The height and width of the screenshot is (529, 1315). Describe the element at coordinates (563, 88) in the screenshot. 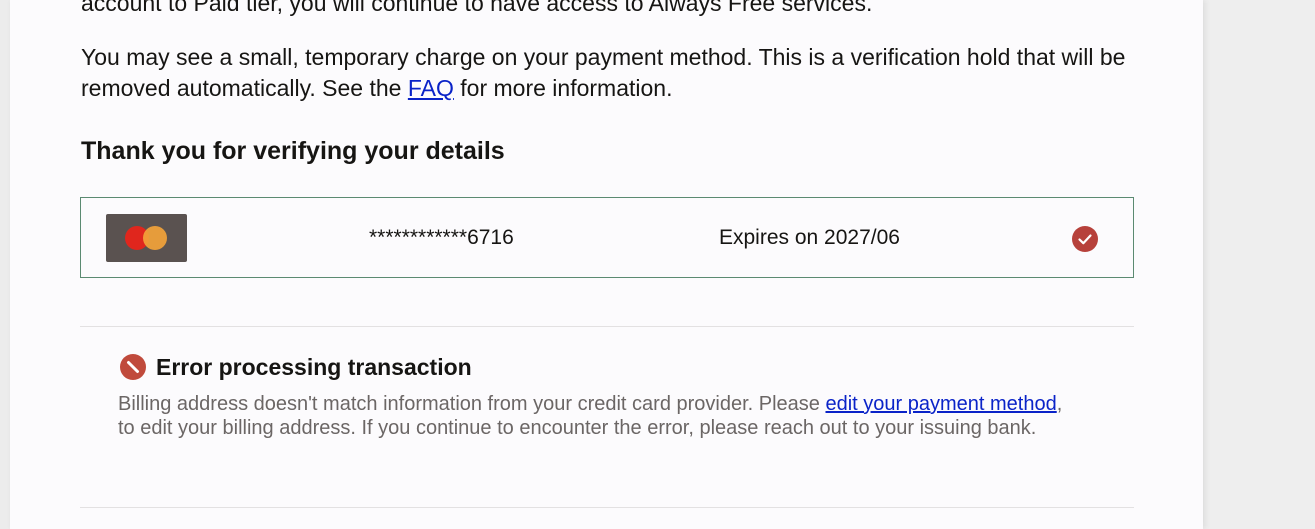

I see `hold-text-end: for more information.` at that location.